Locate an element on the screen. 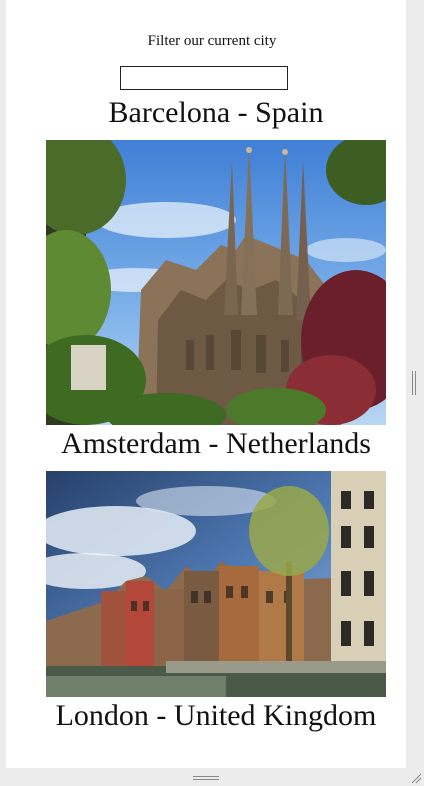 The height and width of the screenshot is (786, 424). horizontal-resize-grip-icon is located at coordinates (206, 778).